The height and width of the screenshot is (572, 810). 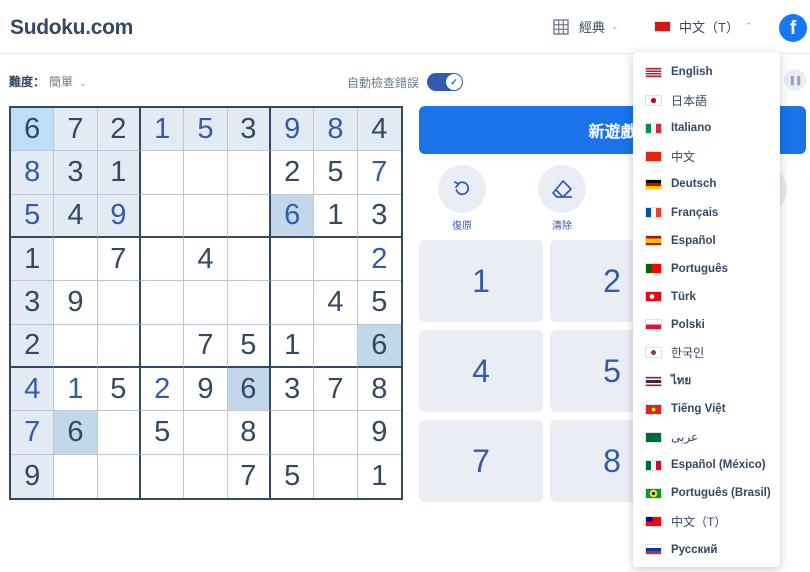 What do you see at coordinates (706, 381) in the screenshot?
I see `language-option: ไทย` at bounding box center [706, 381].